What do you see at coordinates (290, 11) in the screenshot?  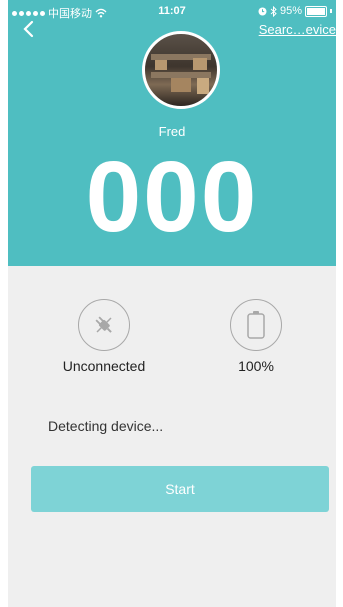 I see `battery-percent: 95%` at bounding box center [290, 11].